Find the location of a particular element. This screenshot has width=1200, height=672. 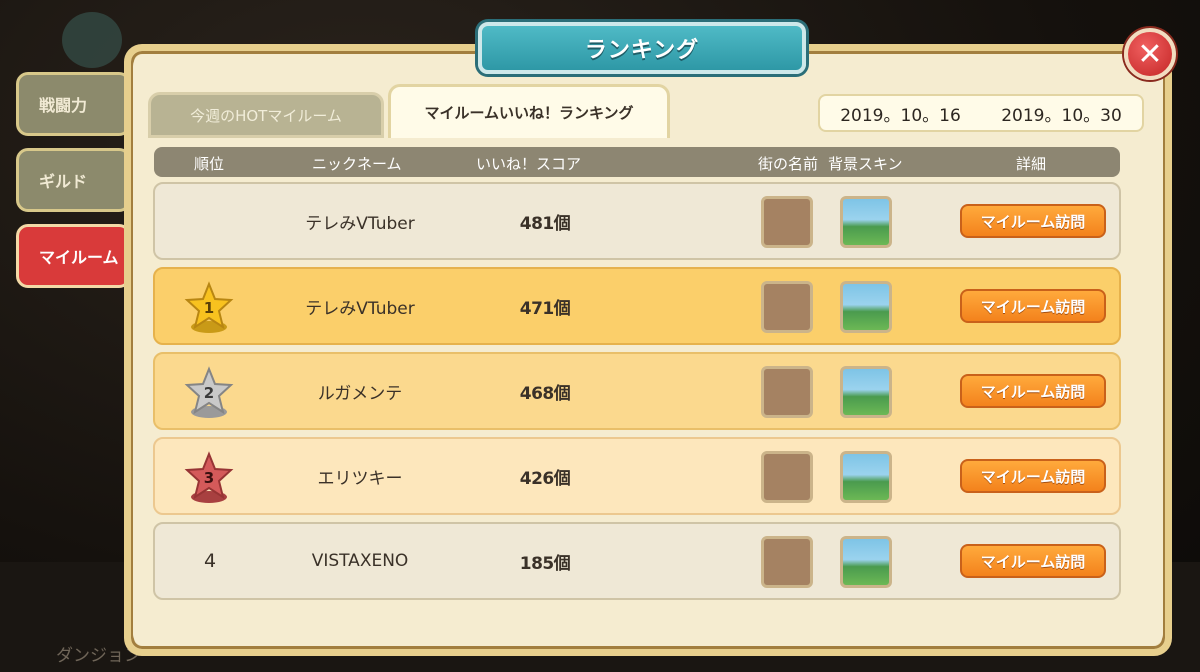

side-tab-myroom: マイルーム is located at coordinates (73, 256).